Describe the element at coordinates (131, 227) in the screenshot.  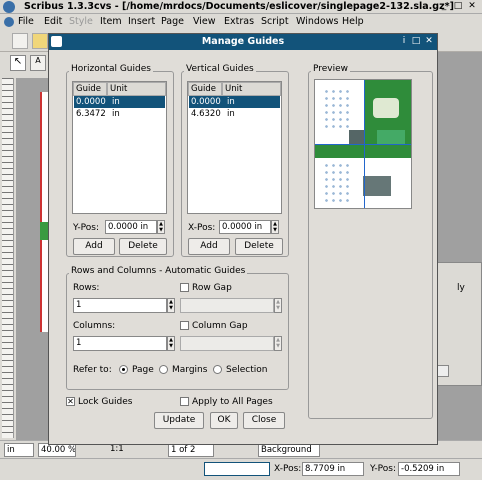
I see `ypos-input: 0.0000 in` at that location.